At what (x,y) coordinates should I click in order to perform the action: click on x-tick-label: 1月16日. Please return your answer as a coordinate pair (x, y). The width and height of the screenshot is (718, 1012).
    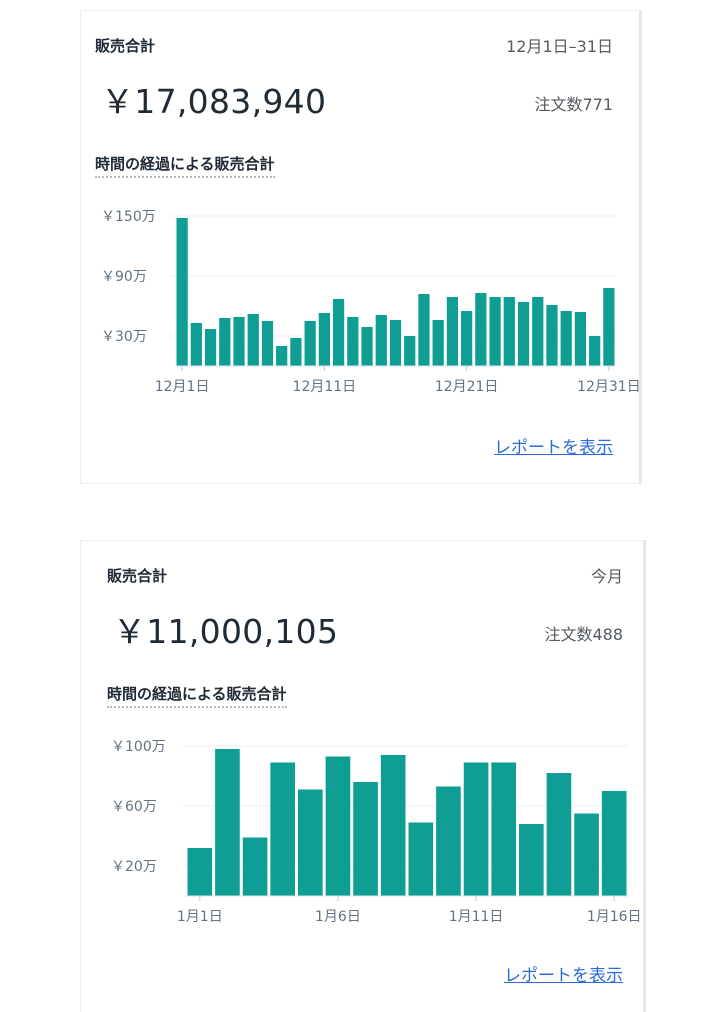
    Looking at the image, I should click on (614, 917).